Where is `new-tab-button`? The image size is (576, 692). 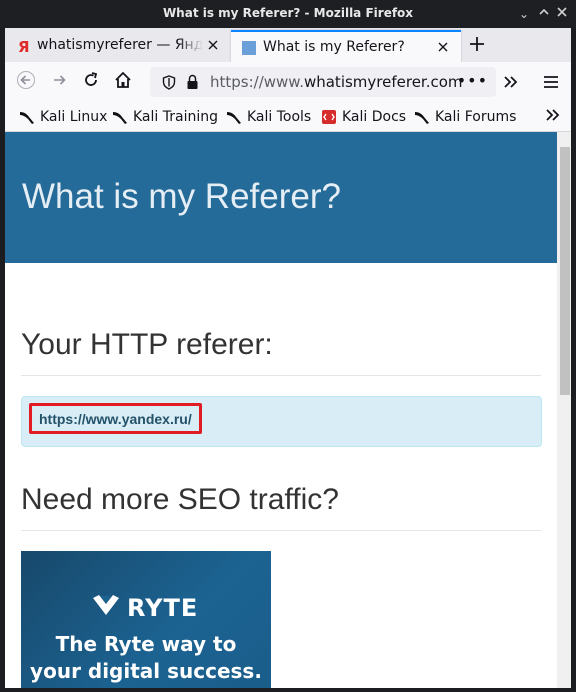 new-tab-button is located at coordinates (477, 46).